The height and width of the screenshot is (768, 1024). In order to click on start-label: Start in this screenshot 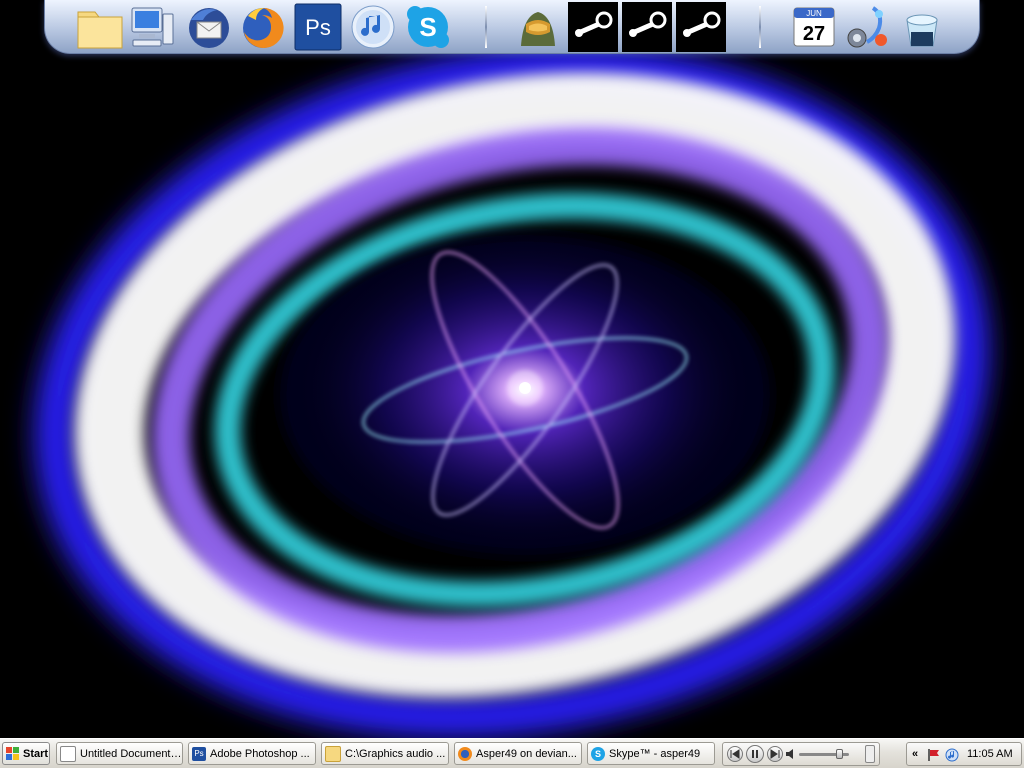, I will do `click(36, 753)`.